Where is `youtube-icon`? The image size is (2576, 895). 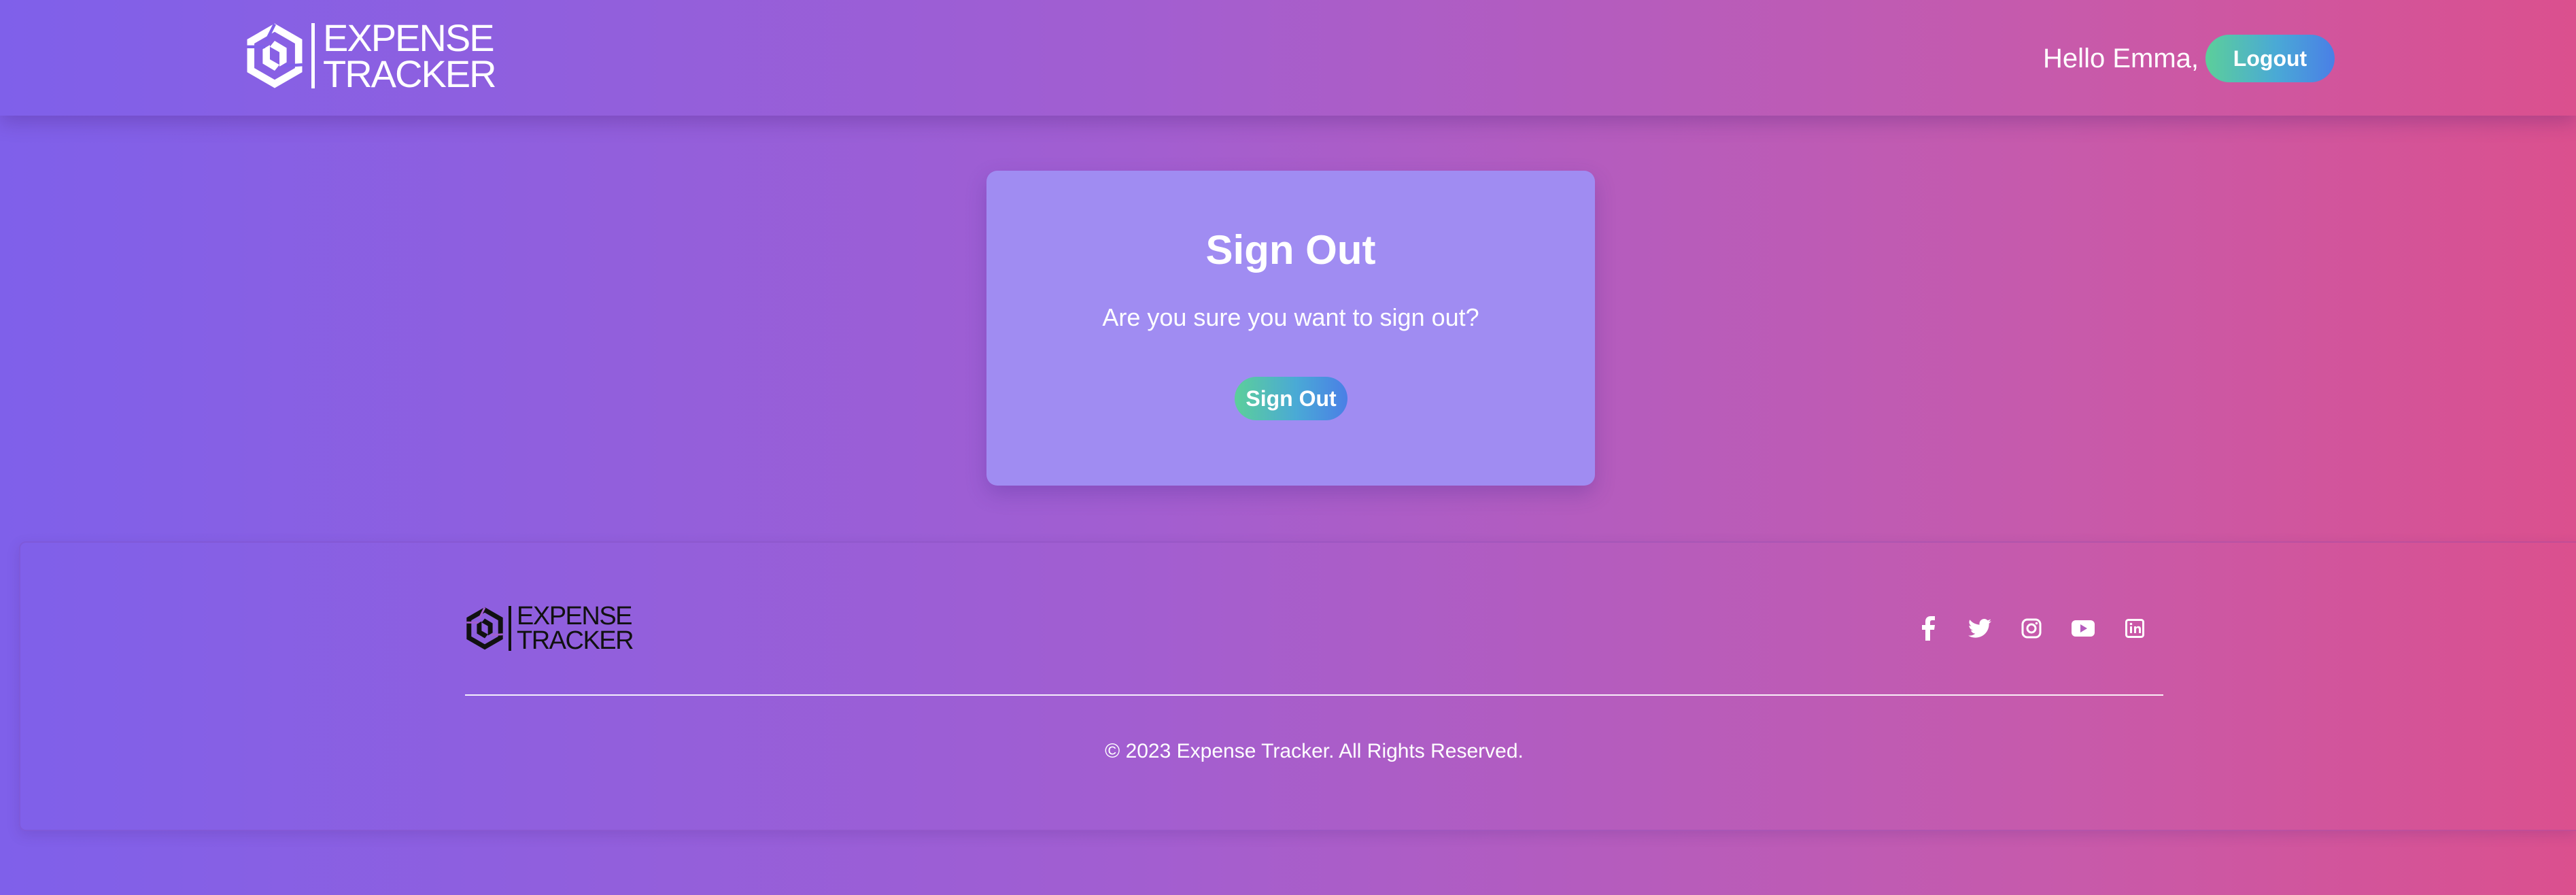
youtube-icon is located at coordinates (2083, 628).